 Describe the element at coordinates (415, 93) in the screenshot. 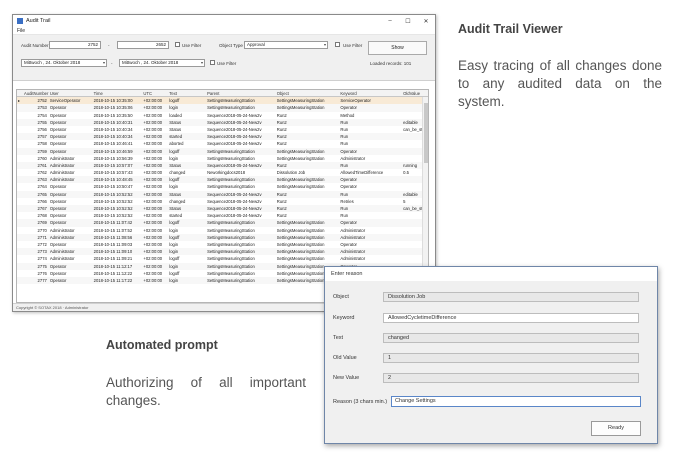

I see `column-header: OldValue` at that location.